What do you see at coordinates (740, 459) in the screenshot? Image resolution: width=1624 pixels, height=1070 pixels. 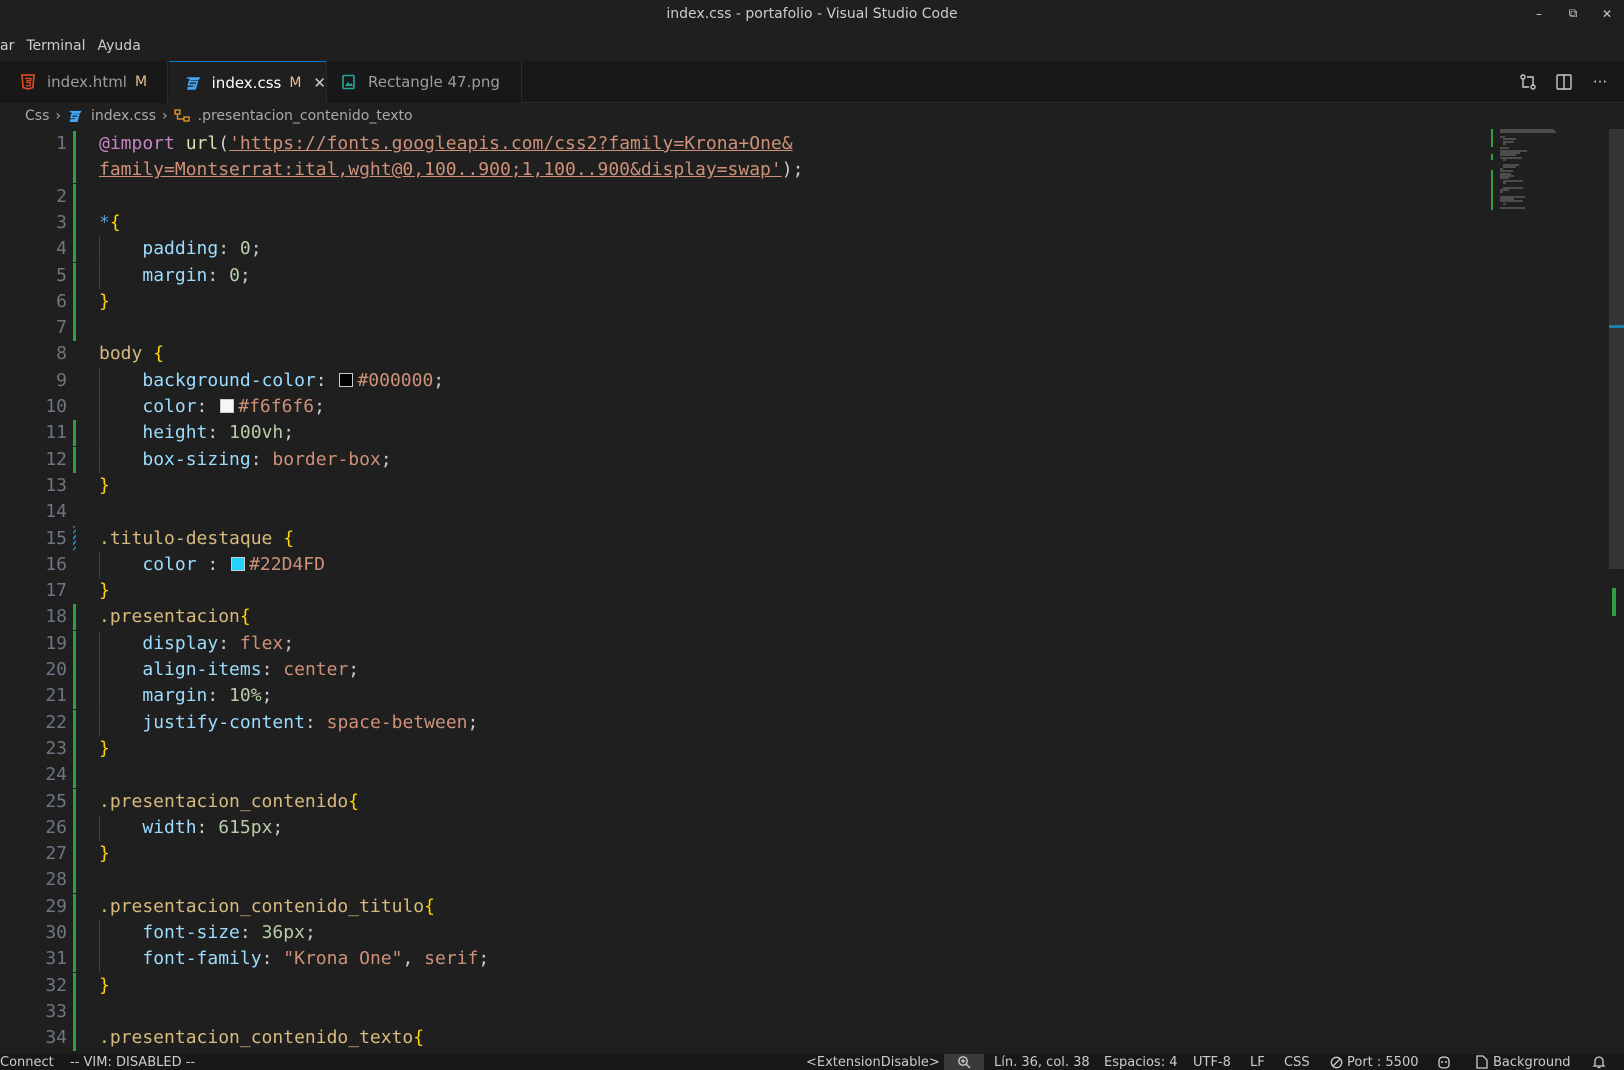 I see `code-line: 12 box-sizing: border-box;` at bounding box center [740, 459].